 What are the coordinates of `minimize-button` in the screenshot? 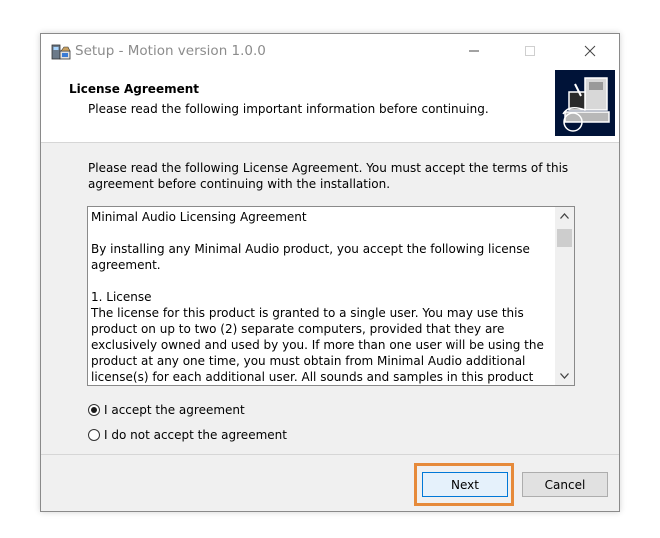 It's located at (474, 51).